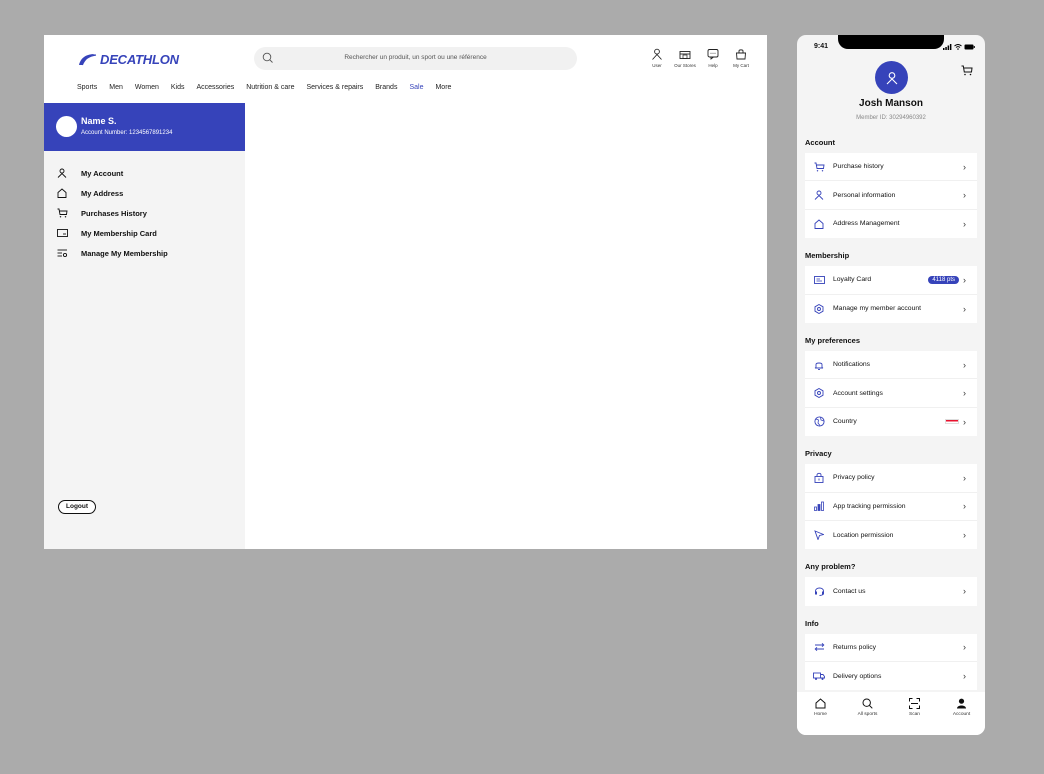 Image resolution: width=1044 pixels, height=774 pixels. Describe the element at coordinates (833, 340) in the screenshot. I see `section-title-preferences: My preferences` at that location.